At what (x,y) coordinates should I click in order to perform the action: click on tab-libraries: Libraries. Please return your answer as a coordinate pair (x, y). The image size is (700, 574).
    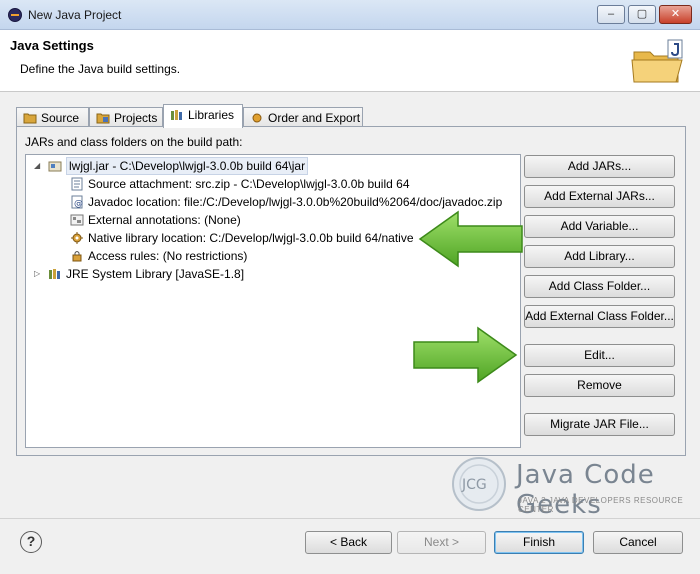
    Looking at the image, I should click on (203, 116).